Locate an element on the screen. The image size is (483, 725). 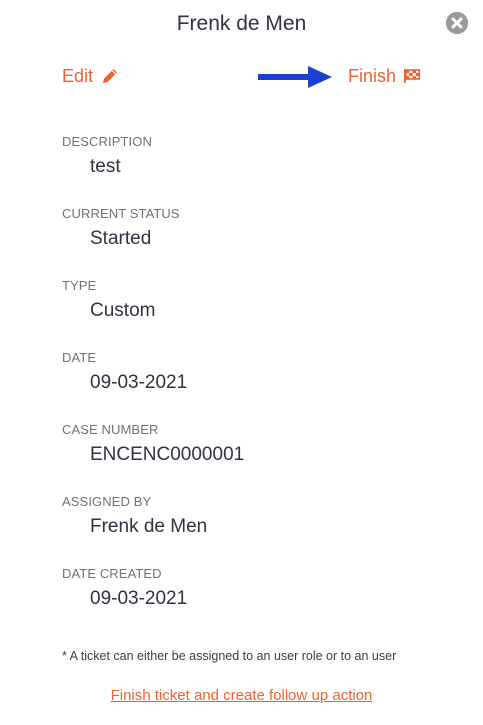
finish-label: Finish is located at coordinates (372, 76).